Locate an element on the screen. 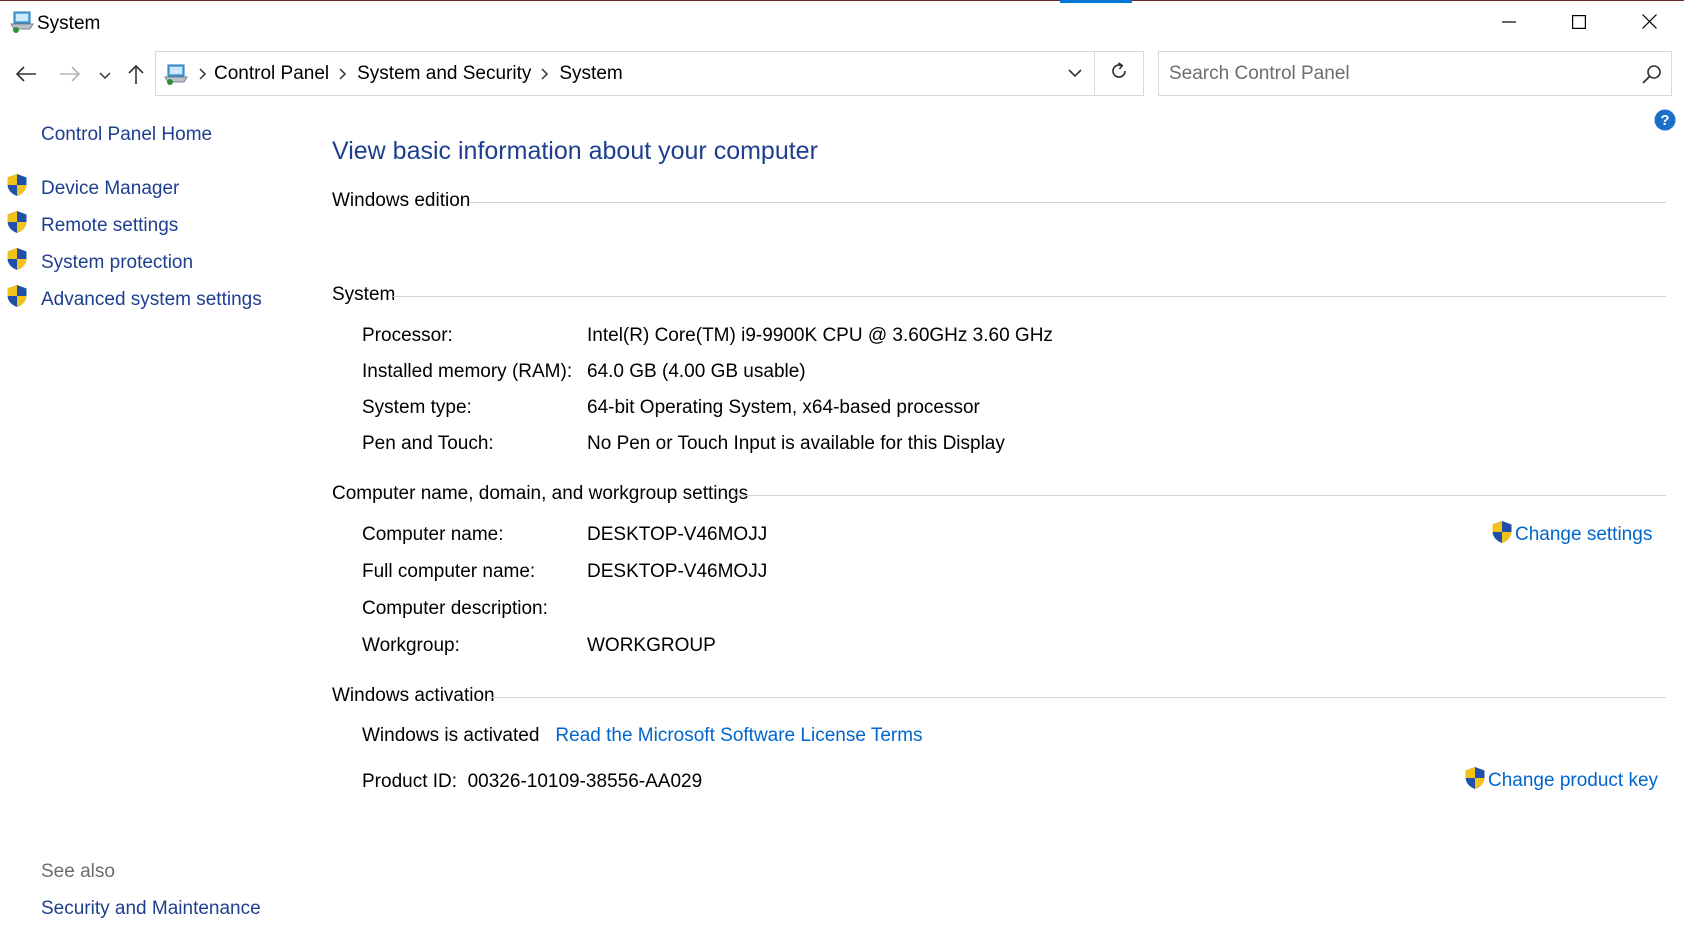  up-button is located at coordinates (136, 76).